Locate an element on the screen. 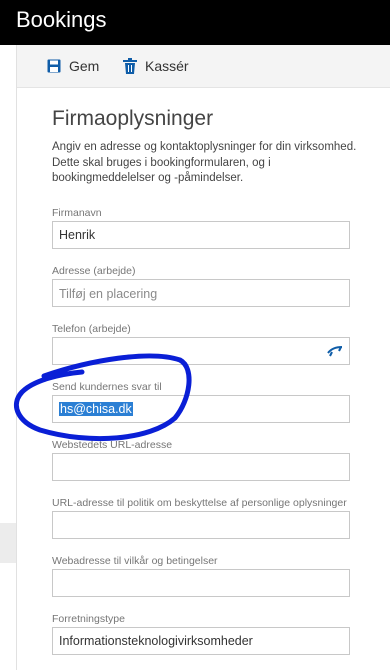 The height and width of the screenshot is (670, 390). discard-button: Kassér is located at coordinates (156, 66).